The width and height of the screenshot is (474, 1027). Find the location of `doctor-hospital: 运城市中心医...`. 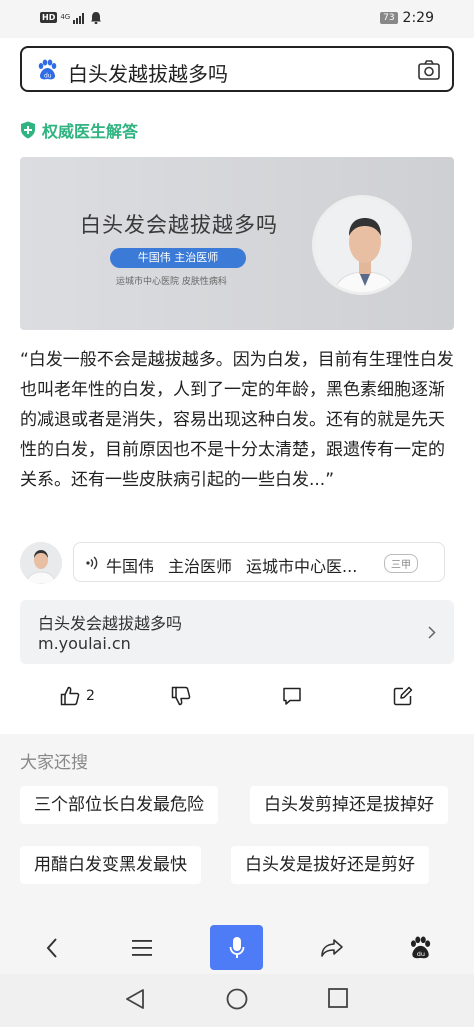

doctor-hospital: 运城市中心医... is located at coordinates (302, 566).